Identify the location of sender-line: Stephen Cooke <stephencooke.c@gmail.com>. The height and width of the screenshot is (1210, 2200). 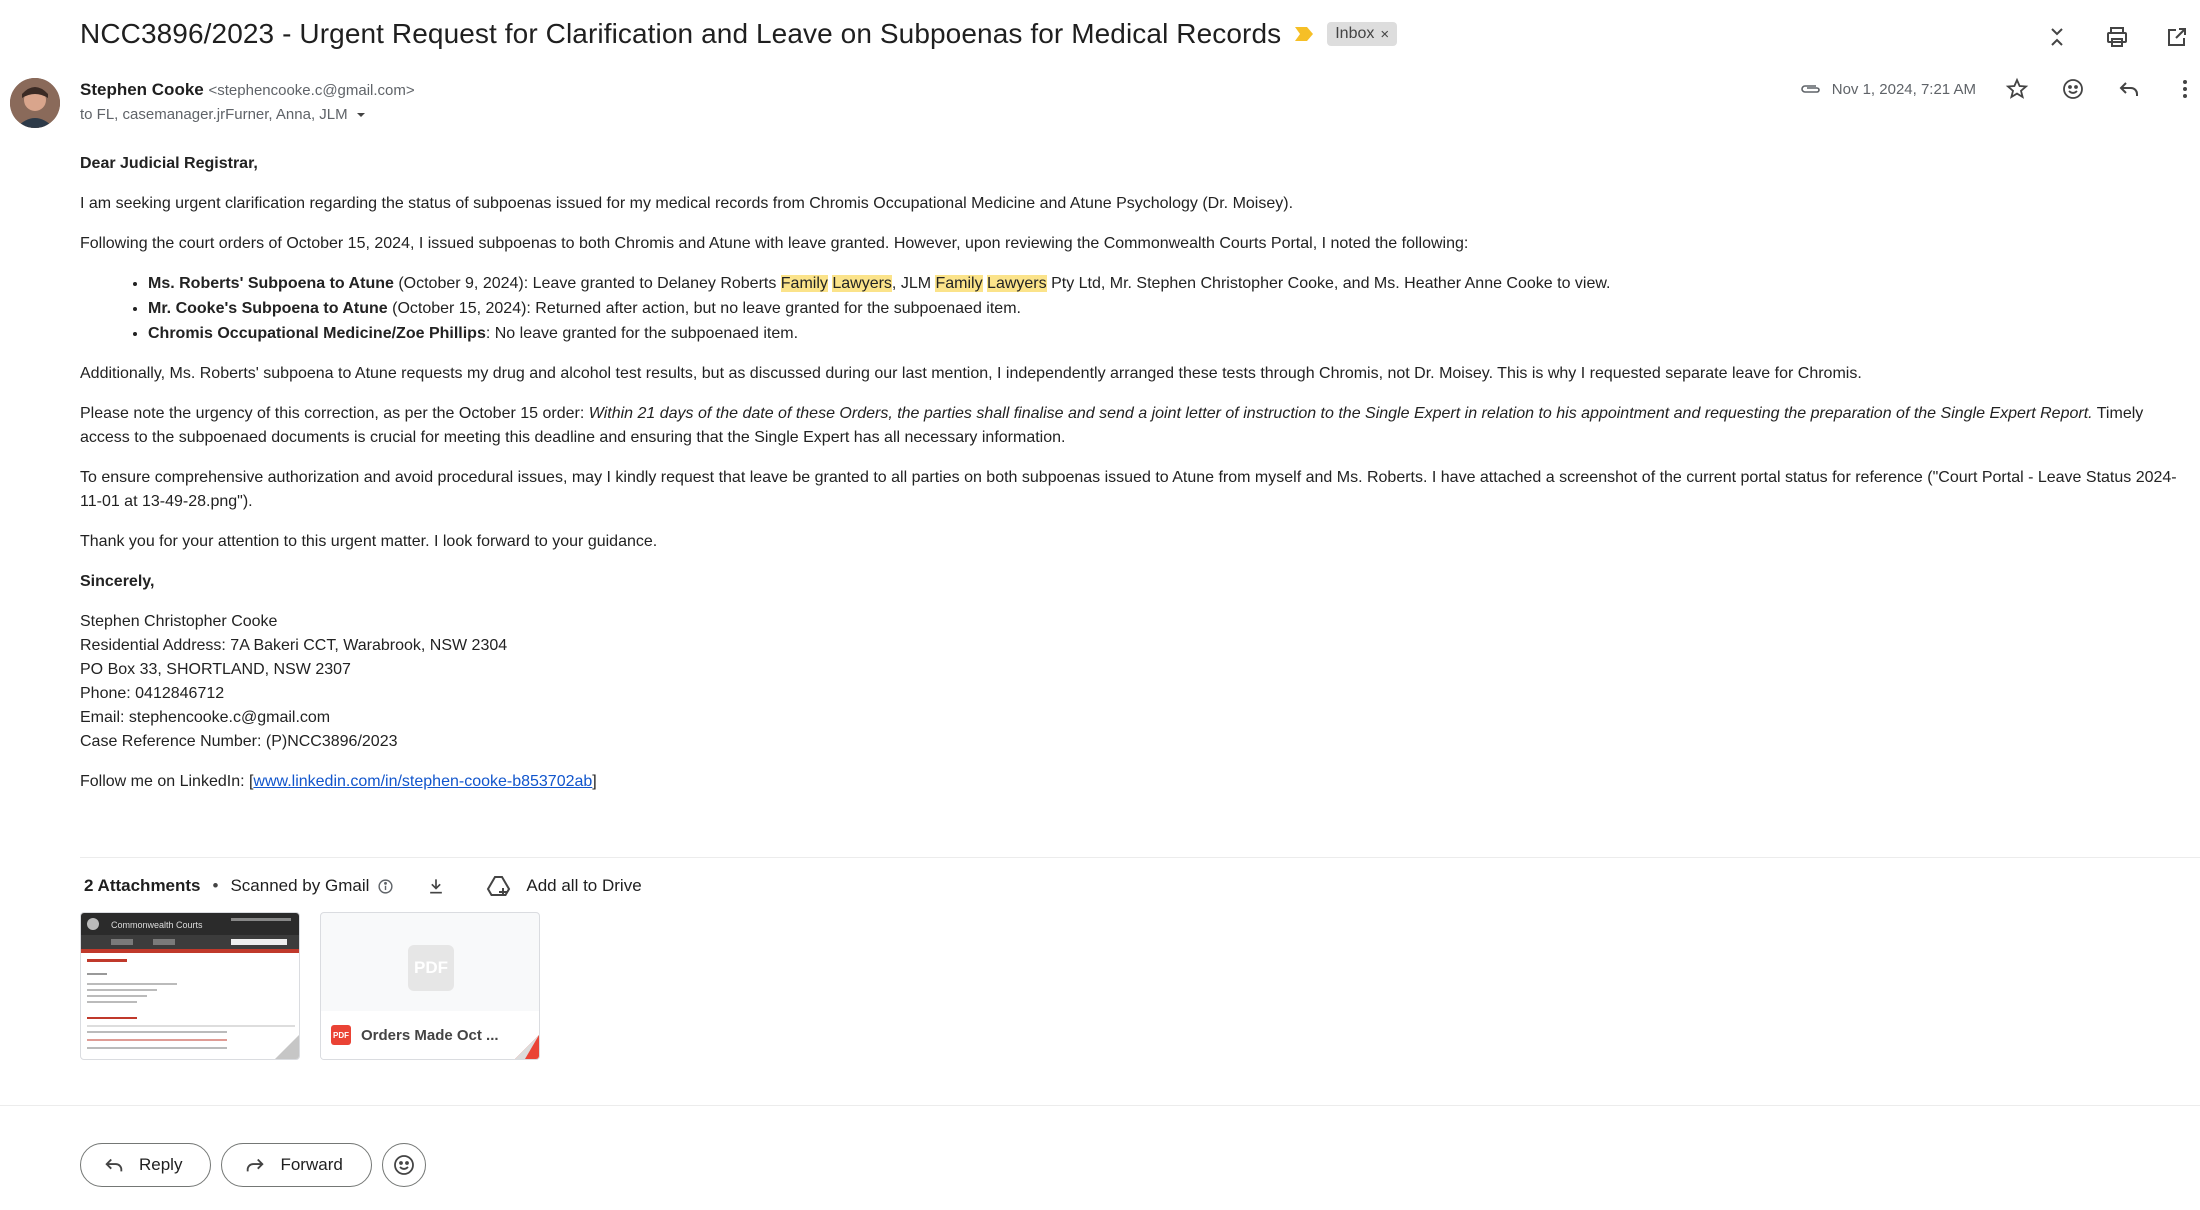
(247, 90).